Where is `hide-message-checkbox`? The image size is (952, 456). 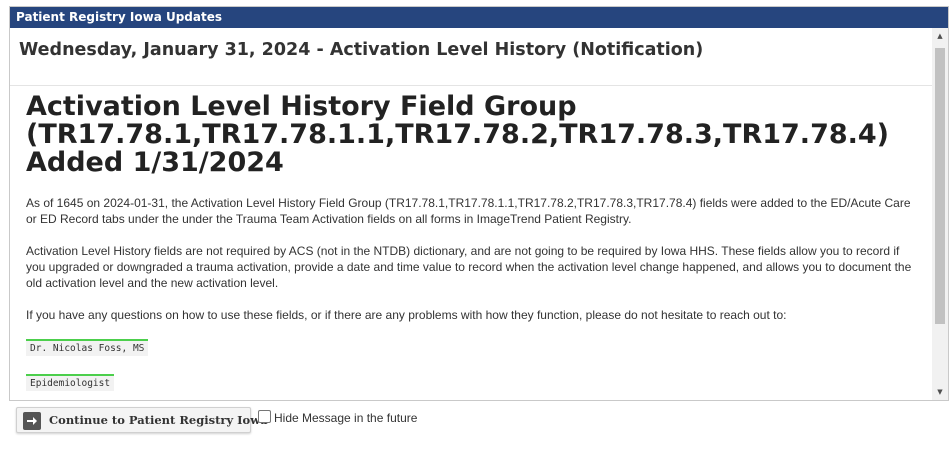 hide-message-checkbox is located at coordinates (264, 416).